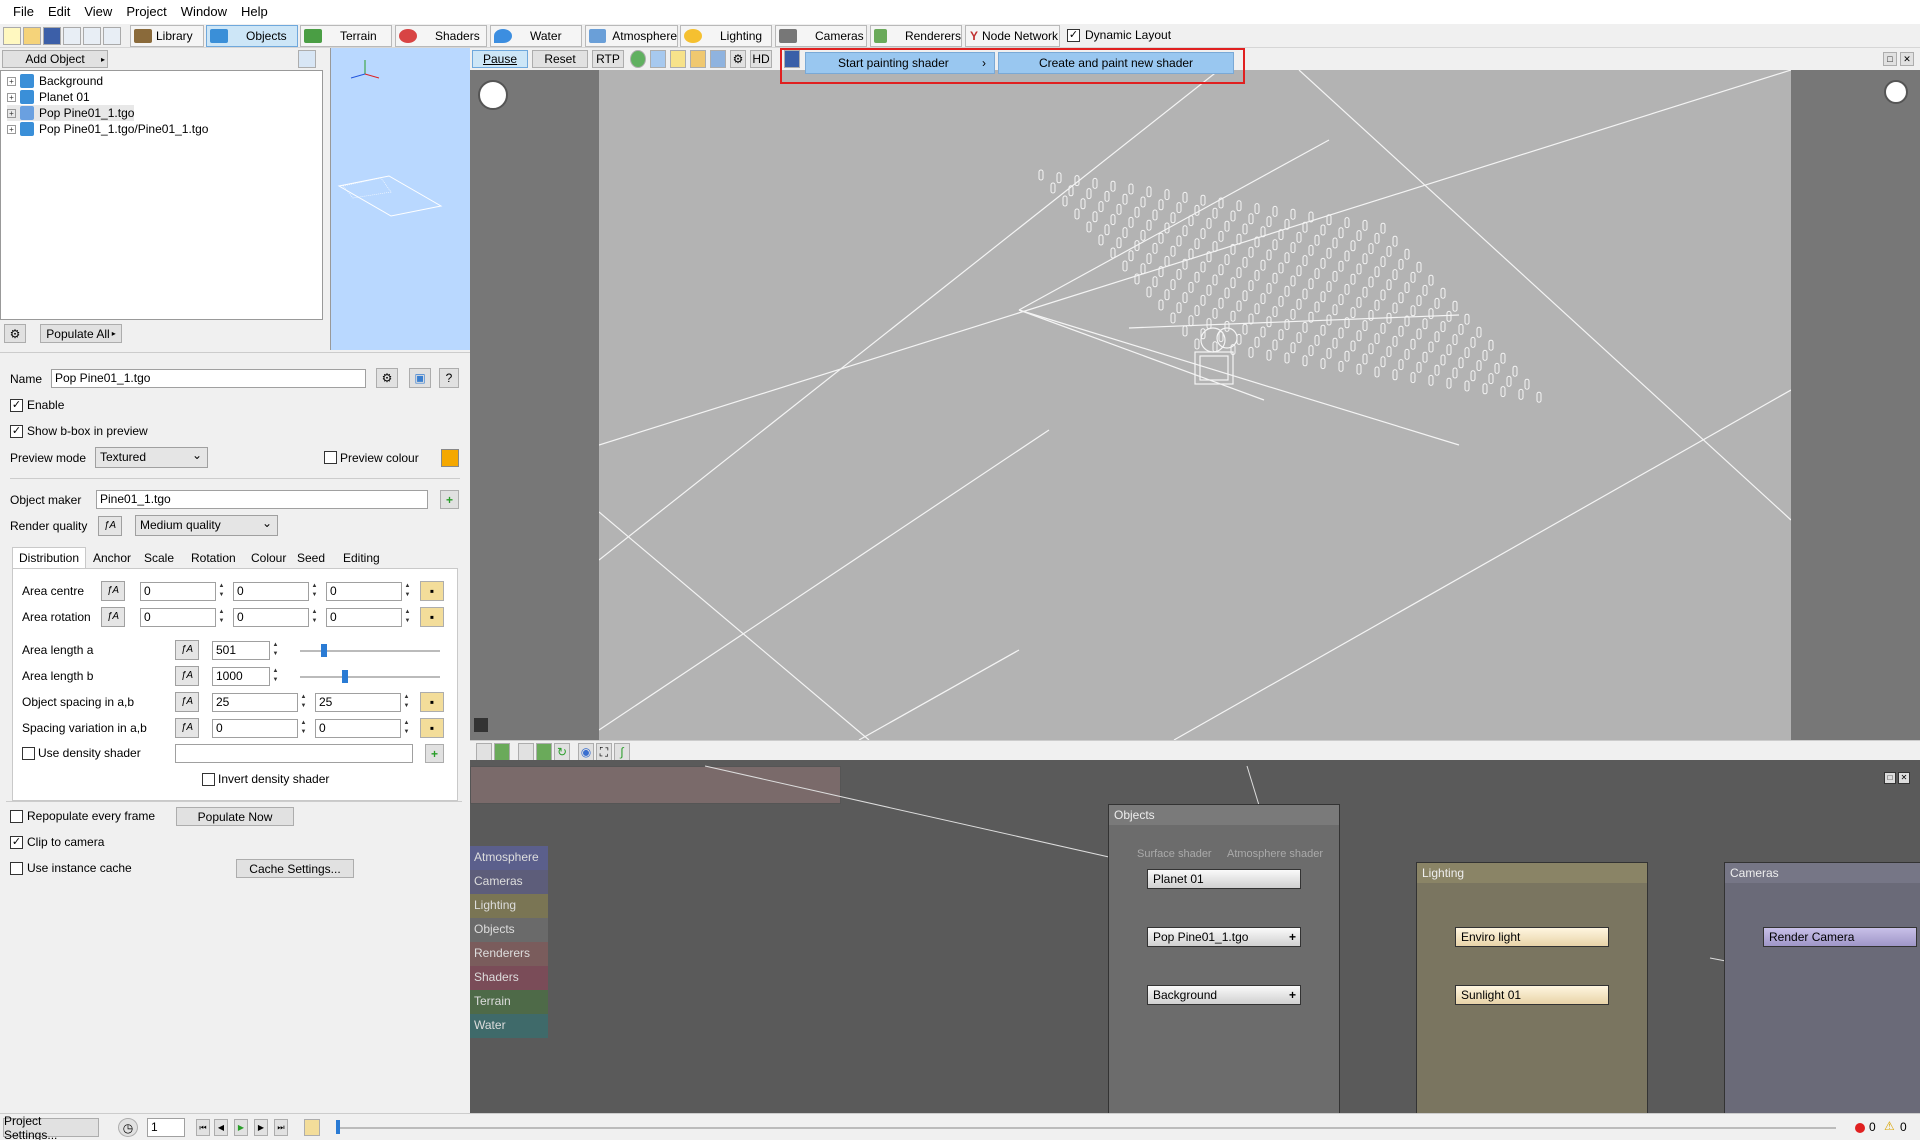 The image size is (1920, 1140). I want to click on use-density-checkbox, so click(28, 753).